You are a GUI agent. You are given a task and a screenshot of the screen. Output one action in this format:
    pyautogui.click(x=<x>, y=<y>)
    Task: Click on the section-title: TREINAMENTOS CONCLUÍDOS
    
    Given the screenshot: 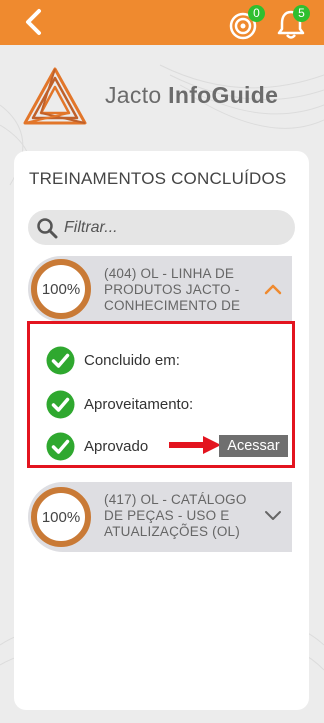 What is the action you would take?
    pyautogui.click(x=158, y=178)
    